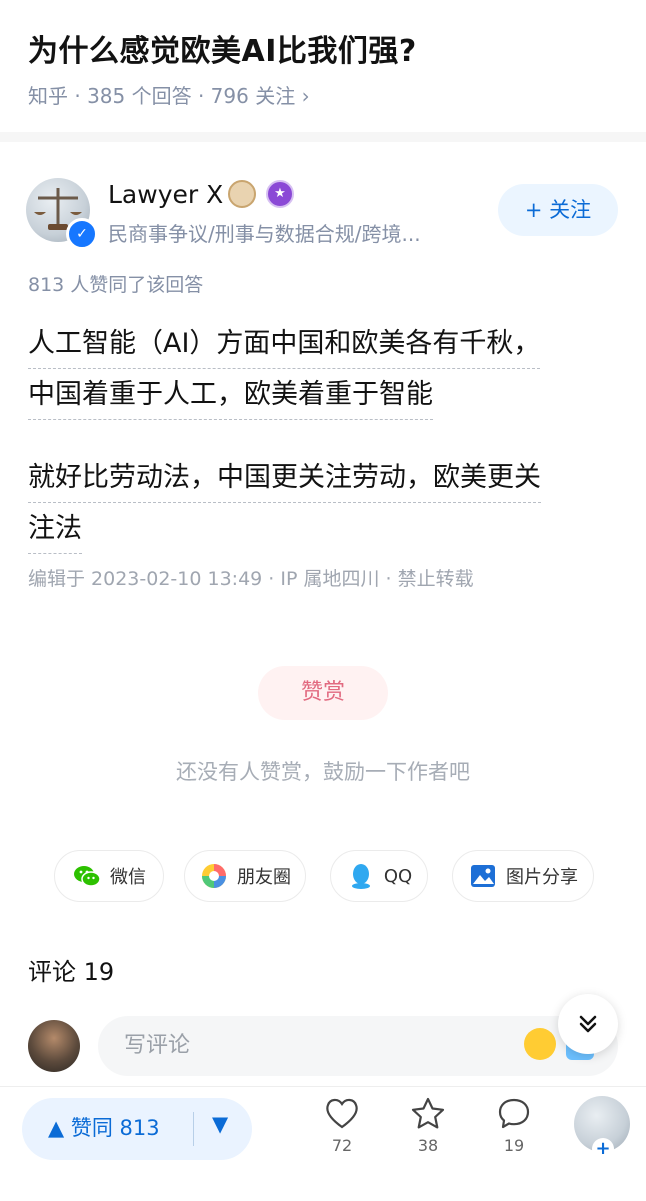  Describe the element at coordinates (483, 876) in the screenshot. I see `image-icon` at that location.